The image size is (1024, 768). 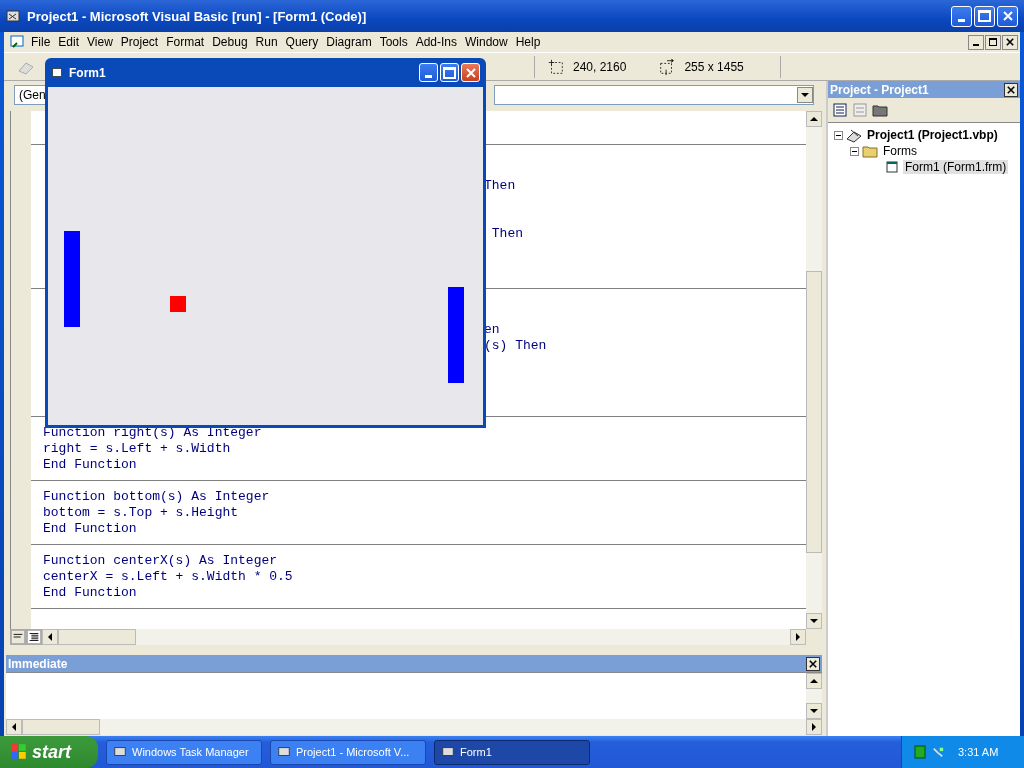 I want to click on full-module-view-icon, so click(x=34, y=637).